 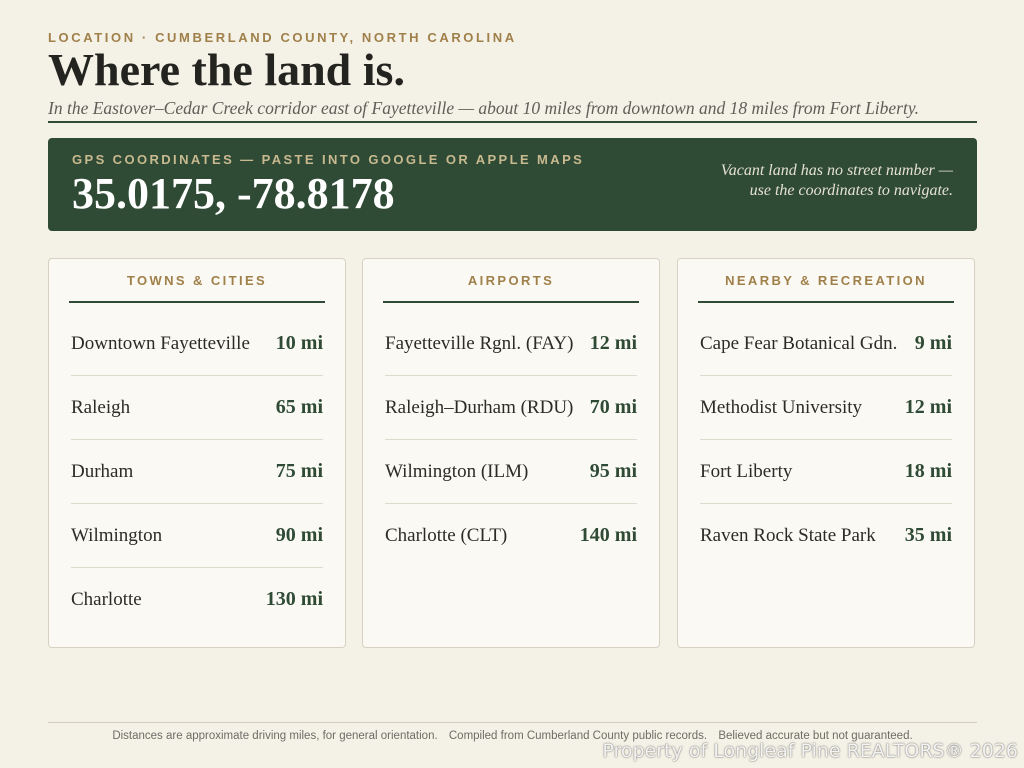 I want to click on place-distance: 35 mi, so click(x=928, y=535).